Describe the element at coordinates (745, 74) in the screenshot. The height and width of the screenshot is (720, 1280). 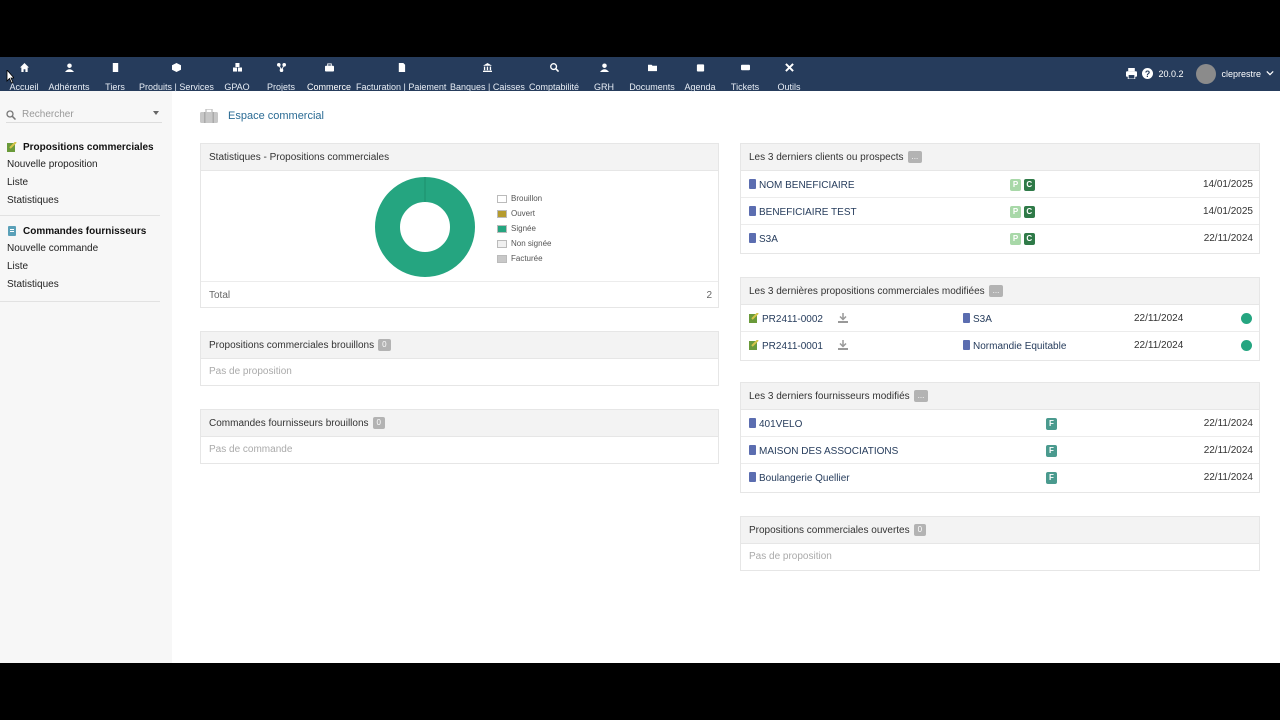
I see `menu-item-tickets: Tickets` at that location.